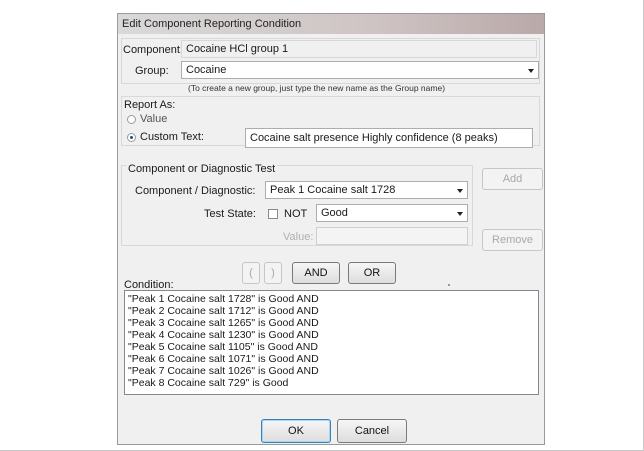  What do you see at coordinates (298, 237) in the screenshot?
I see `value-label: Value:` at bounding box center [298, 237].